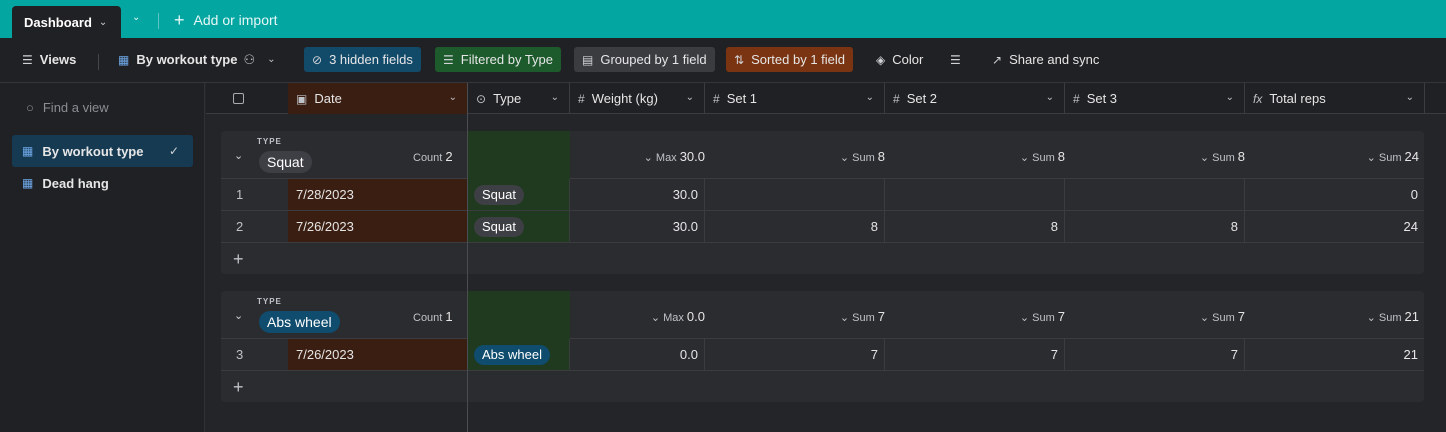  What do you see at coordinates (27, 59) in the screenshot?
I see `hamburger-icon: ☰` at bounding box center [27, 59].